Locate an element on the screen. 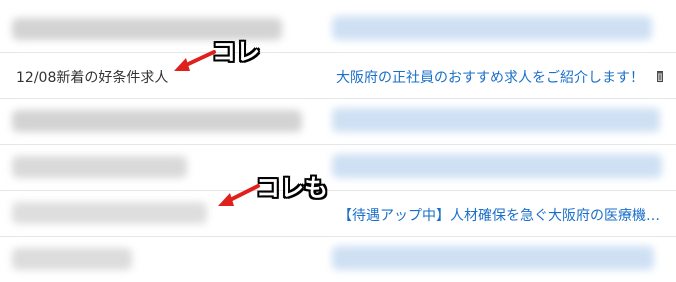 This screenshot has width=676, height=282. email-subject-link: 大阪府の正社員のおすすめ求人をご紹介します！ is located at coordinates (490, 77).